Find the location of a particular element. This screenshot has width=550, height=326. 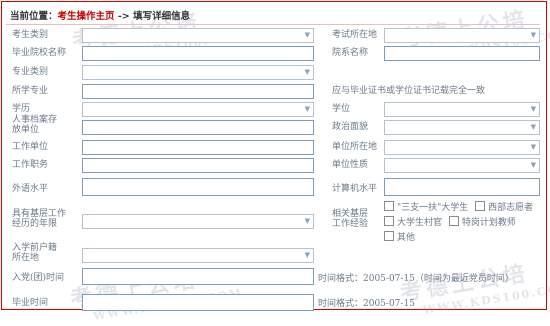

unit-location-select: ▼ is located at coordinates (462, 147).